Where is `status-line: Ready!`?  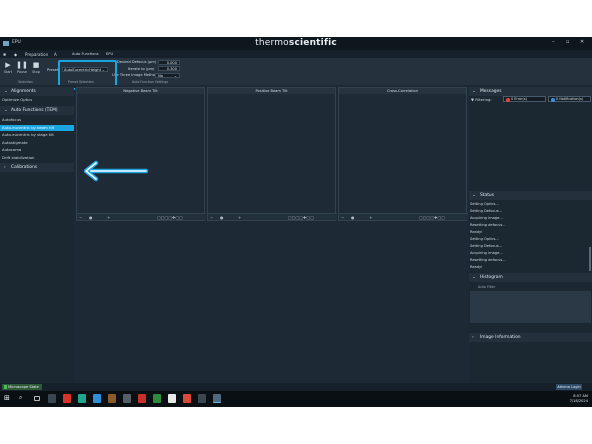 status-line: Ready! is located at coordinates (476, 232).